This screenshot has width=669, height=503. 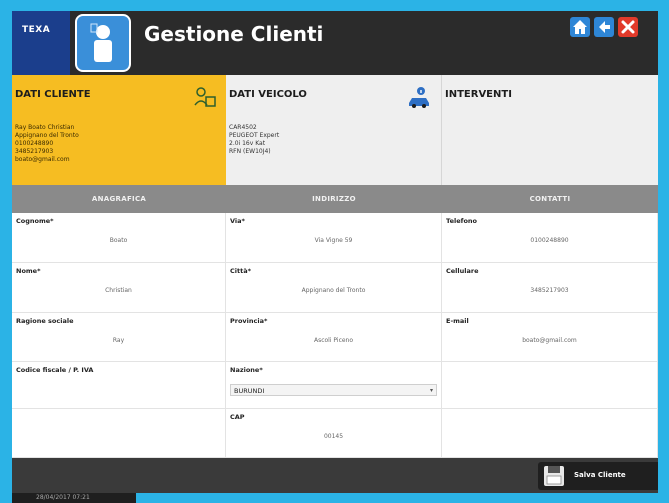 I want to click on email-field: E-mail boato@gmail.com, so click(x=550, y=337).